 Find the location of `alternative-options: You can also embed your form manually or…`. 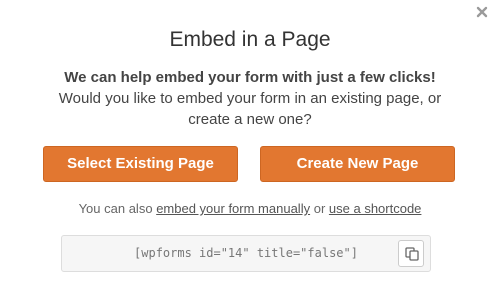

alternative-options: You can also embed your form manually or… is located at coordinates (250, 208).